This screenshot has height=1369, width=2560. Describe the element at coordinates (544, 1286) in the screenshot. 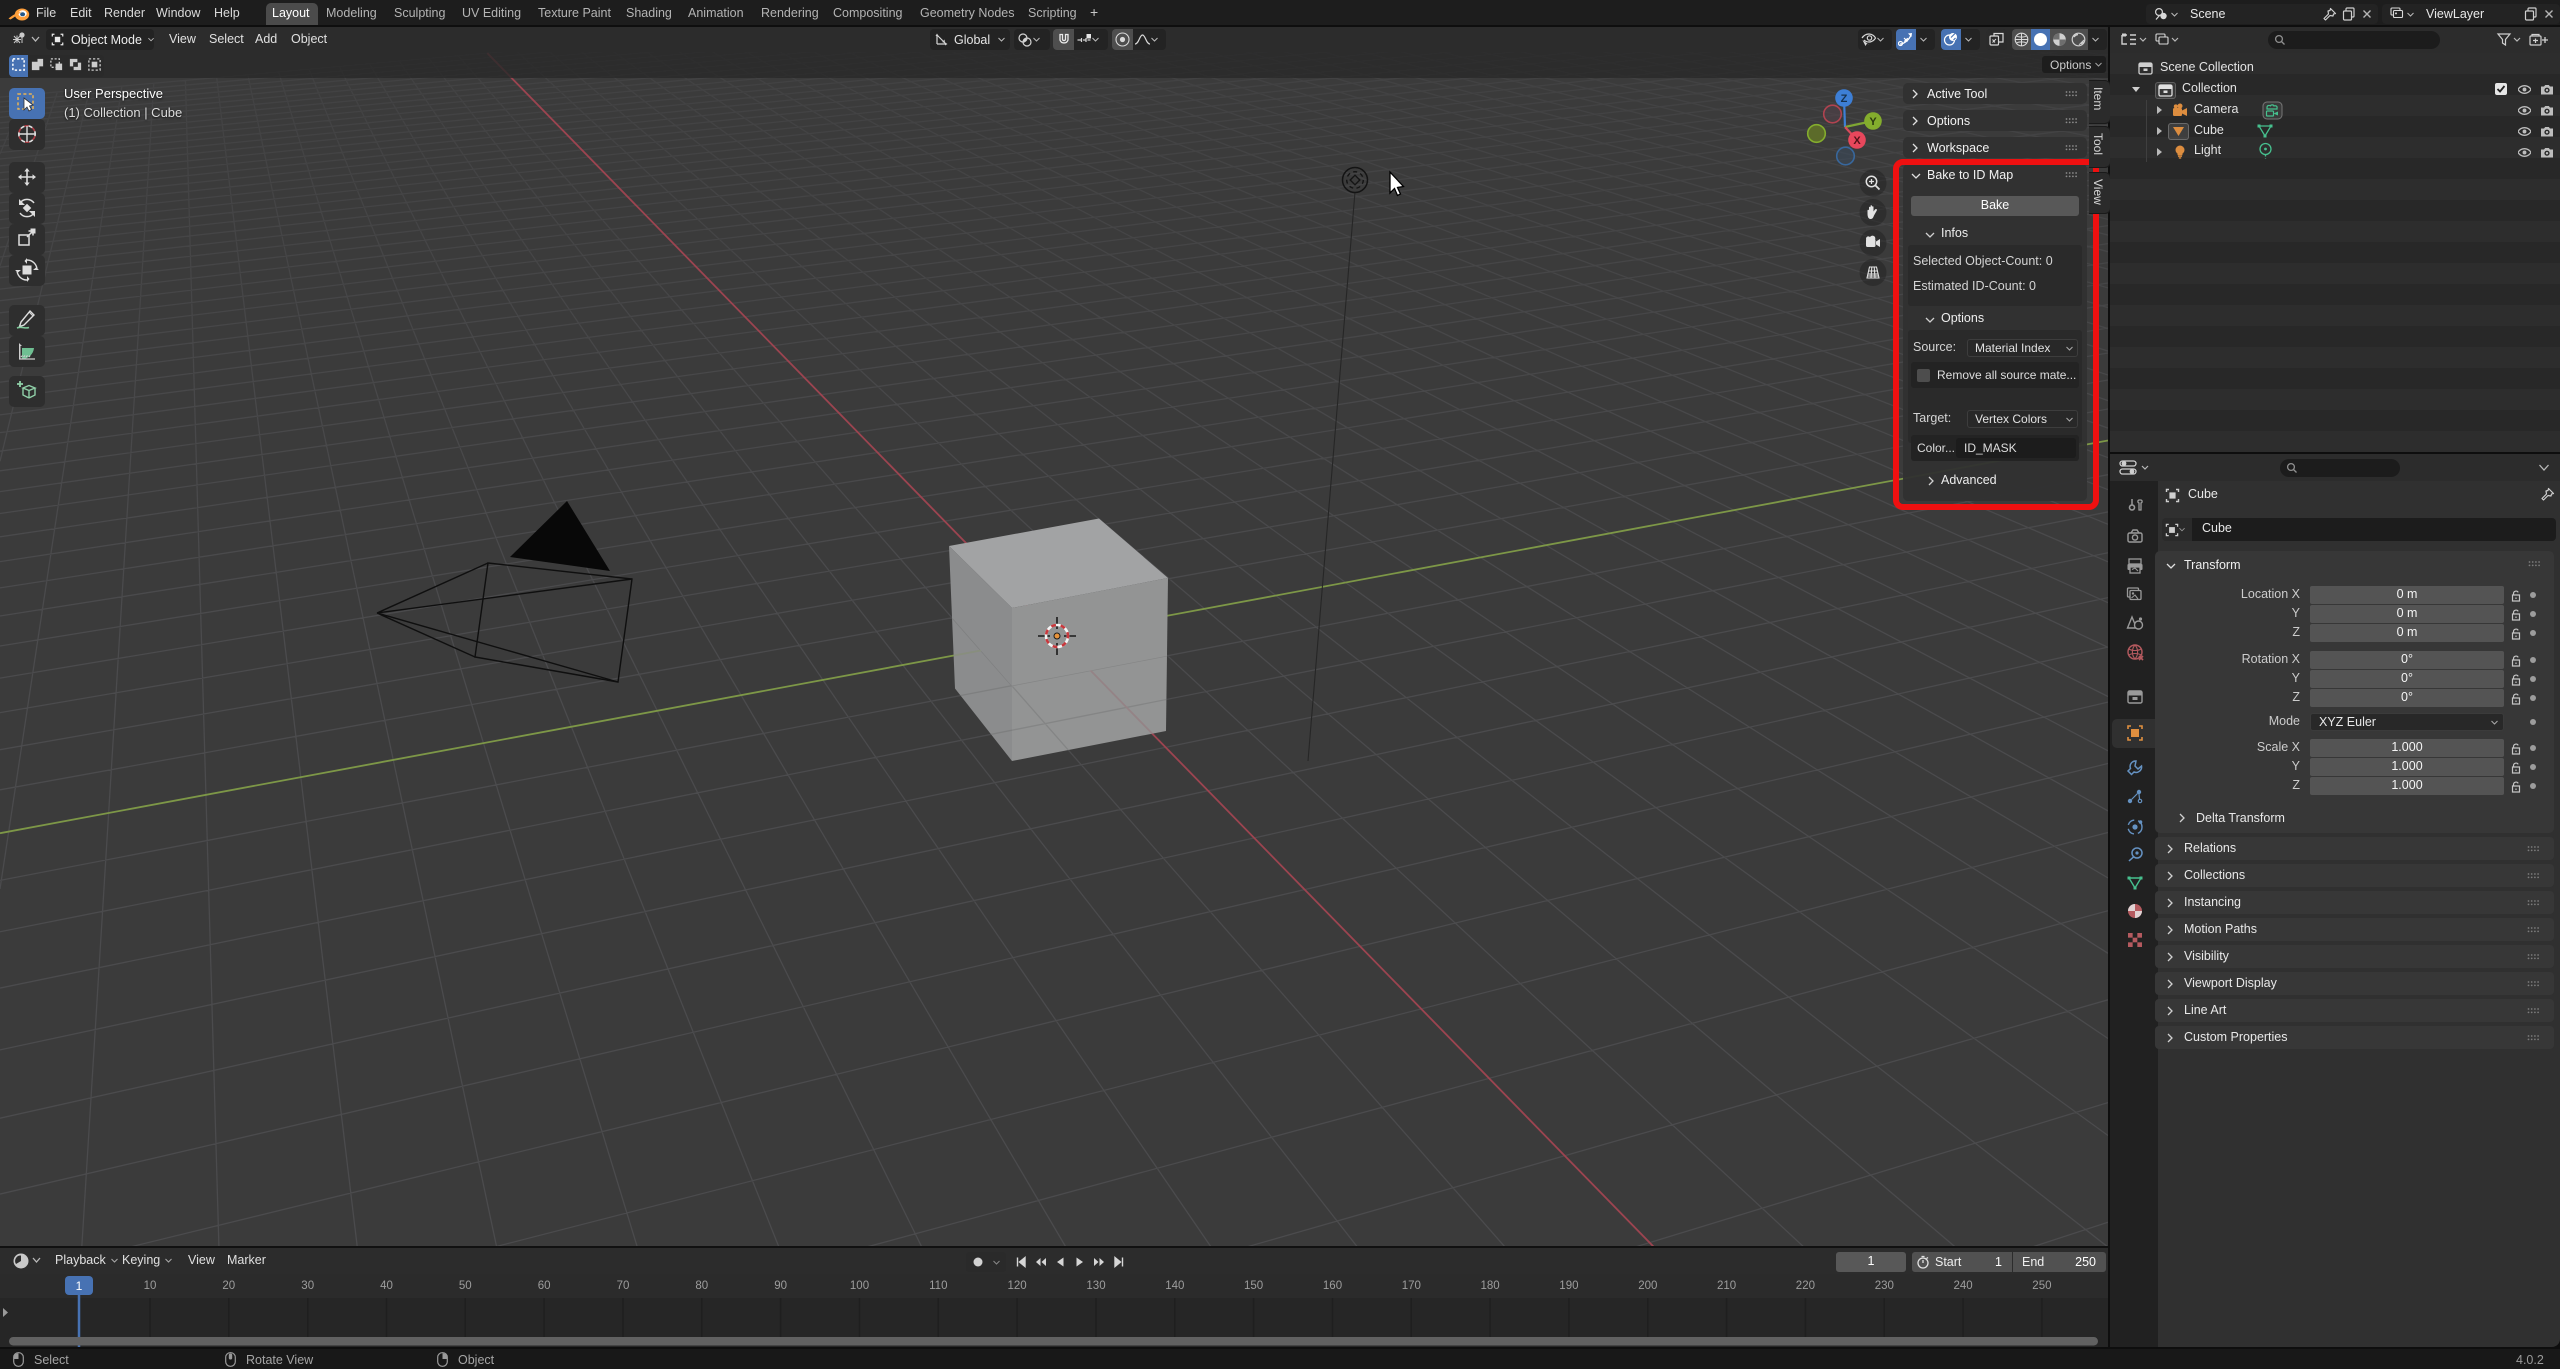

I see `svg-text: 60` at that location.